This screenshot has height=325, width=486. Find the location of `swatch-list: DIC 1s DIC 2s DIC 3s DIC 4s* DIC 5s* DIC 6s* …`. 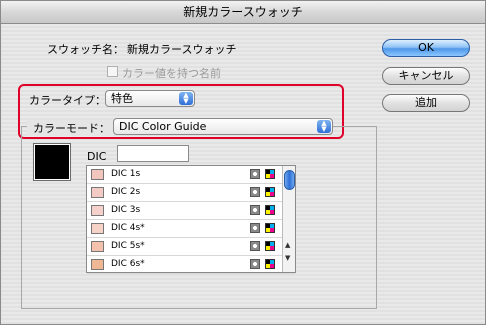

swatch-list: DIC 1s DIC 2s DIC 3s DIC 4s* DIC 5s* DIC 6s* … is located at coordinates (191, 219).